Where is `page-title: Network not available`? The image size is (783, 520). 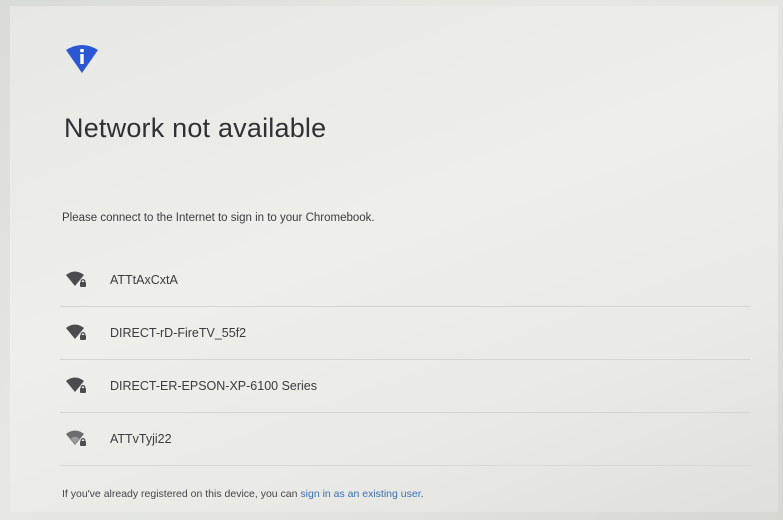
page-title: Network not available is located at coordinates (195, 128).